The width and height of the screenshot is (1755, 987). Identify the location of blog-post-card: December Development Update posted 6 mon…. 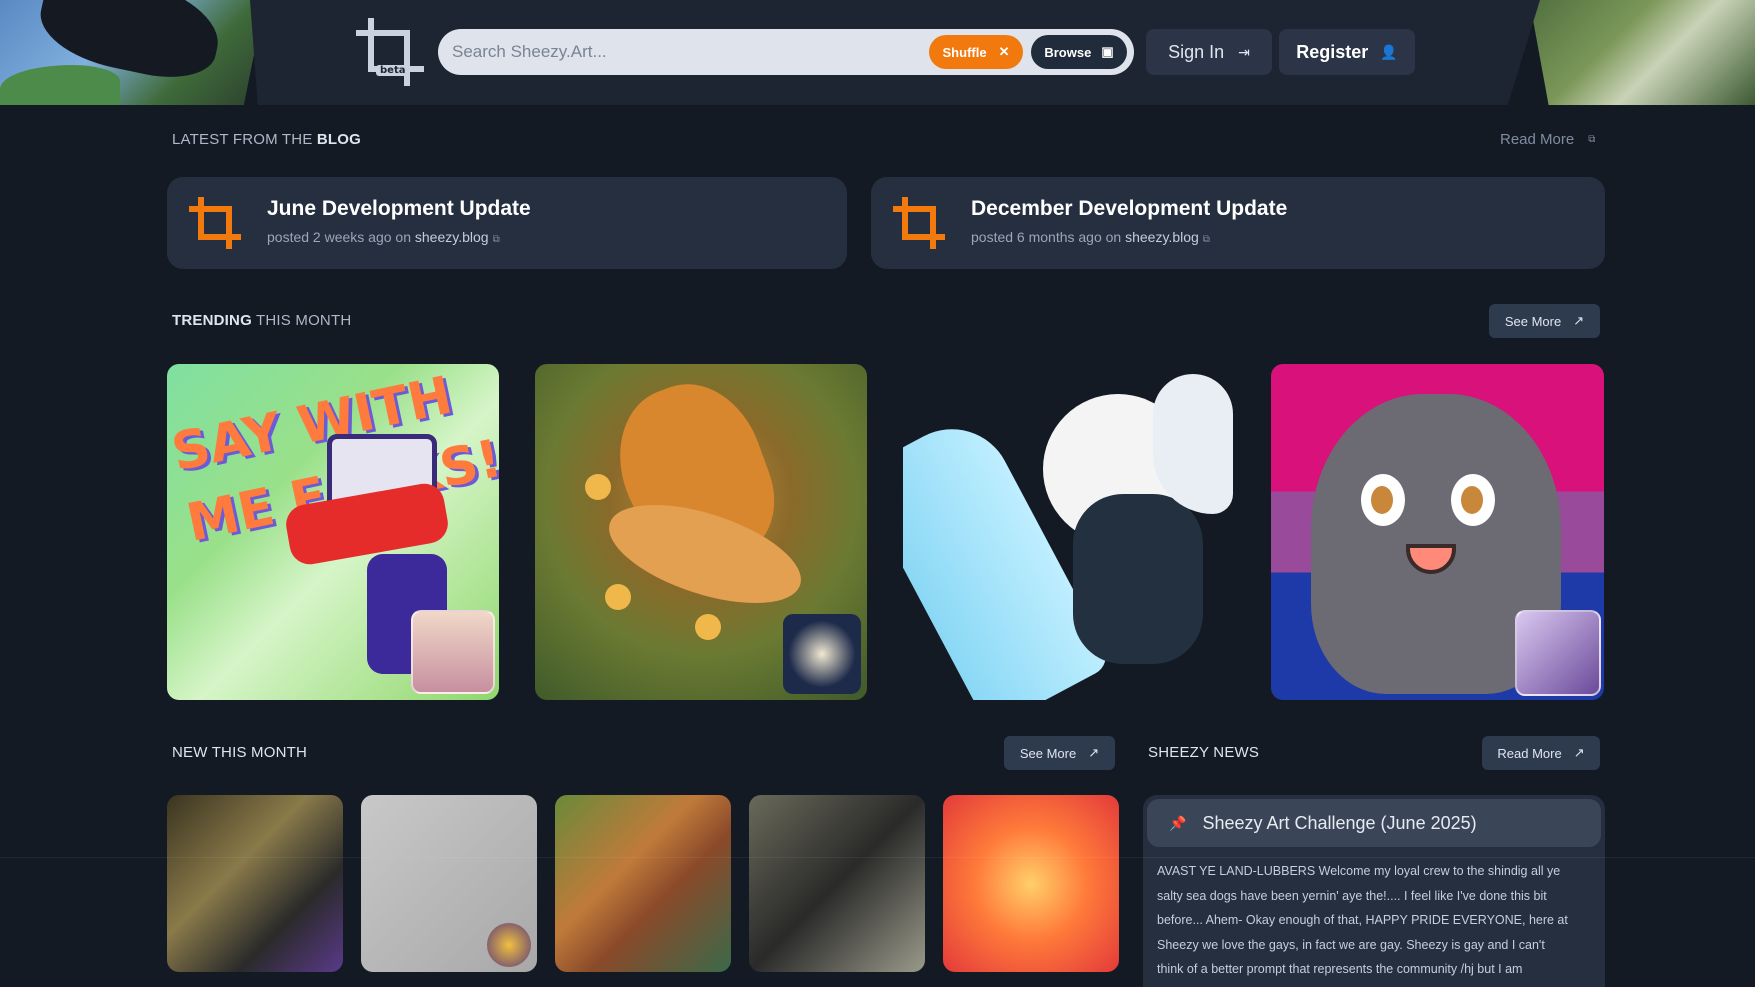
(1238, 223).